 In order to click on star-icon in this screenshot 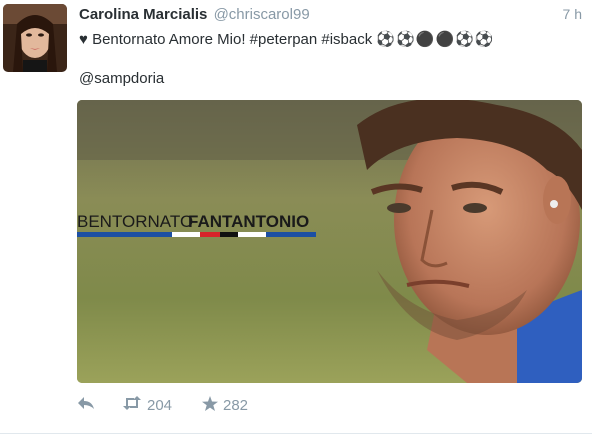, I will do `click(210, 405)`.